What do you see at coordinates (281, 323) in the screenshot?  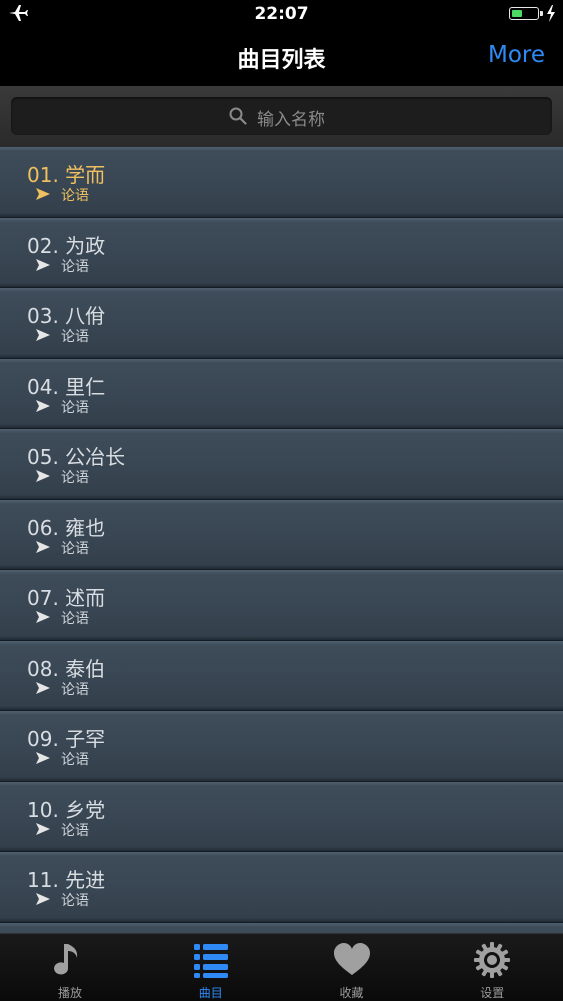 I see `track-row: 03. 八佾 论语` at bounding box center [281, 323].